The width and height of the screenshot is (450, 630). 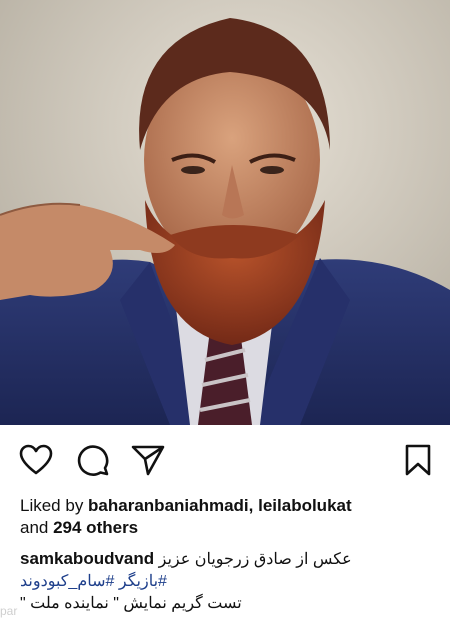 I want to click on likes-others-link: 294 others, so click(x=95, y=527).